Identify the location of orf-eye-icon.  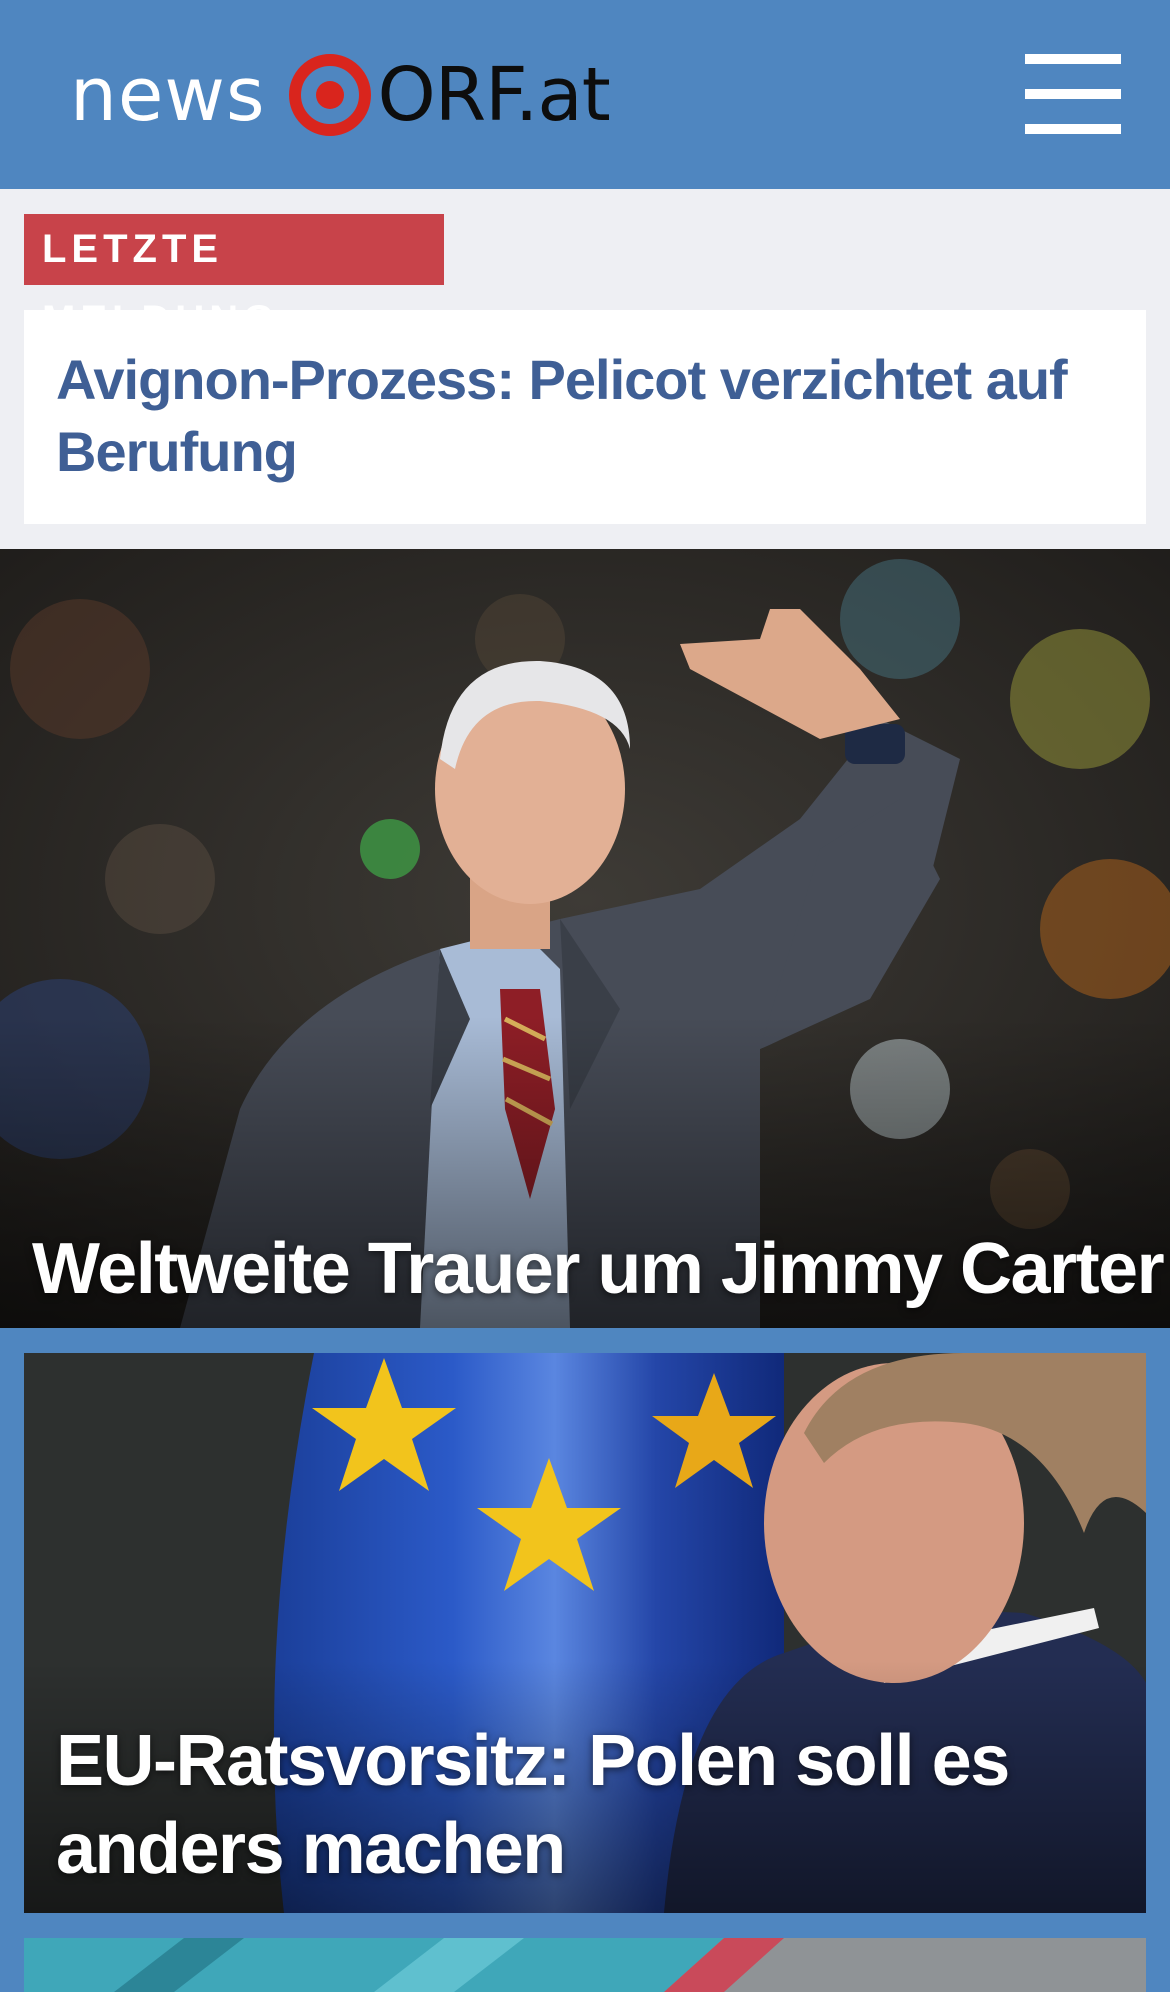
(329, 95).